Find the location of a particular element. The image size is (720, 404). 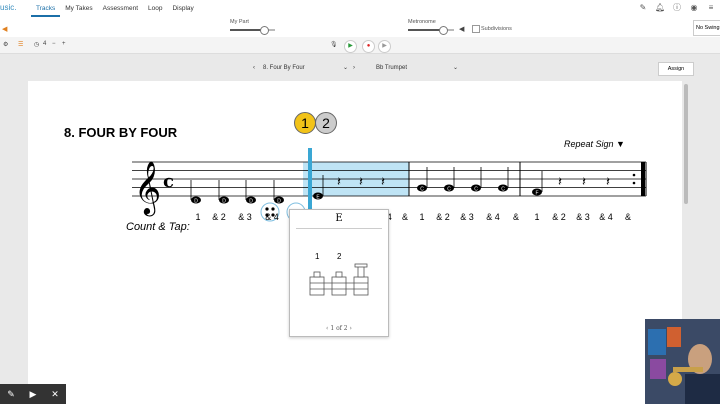

note-letter: F is located at coordinates (536, 194).